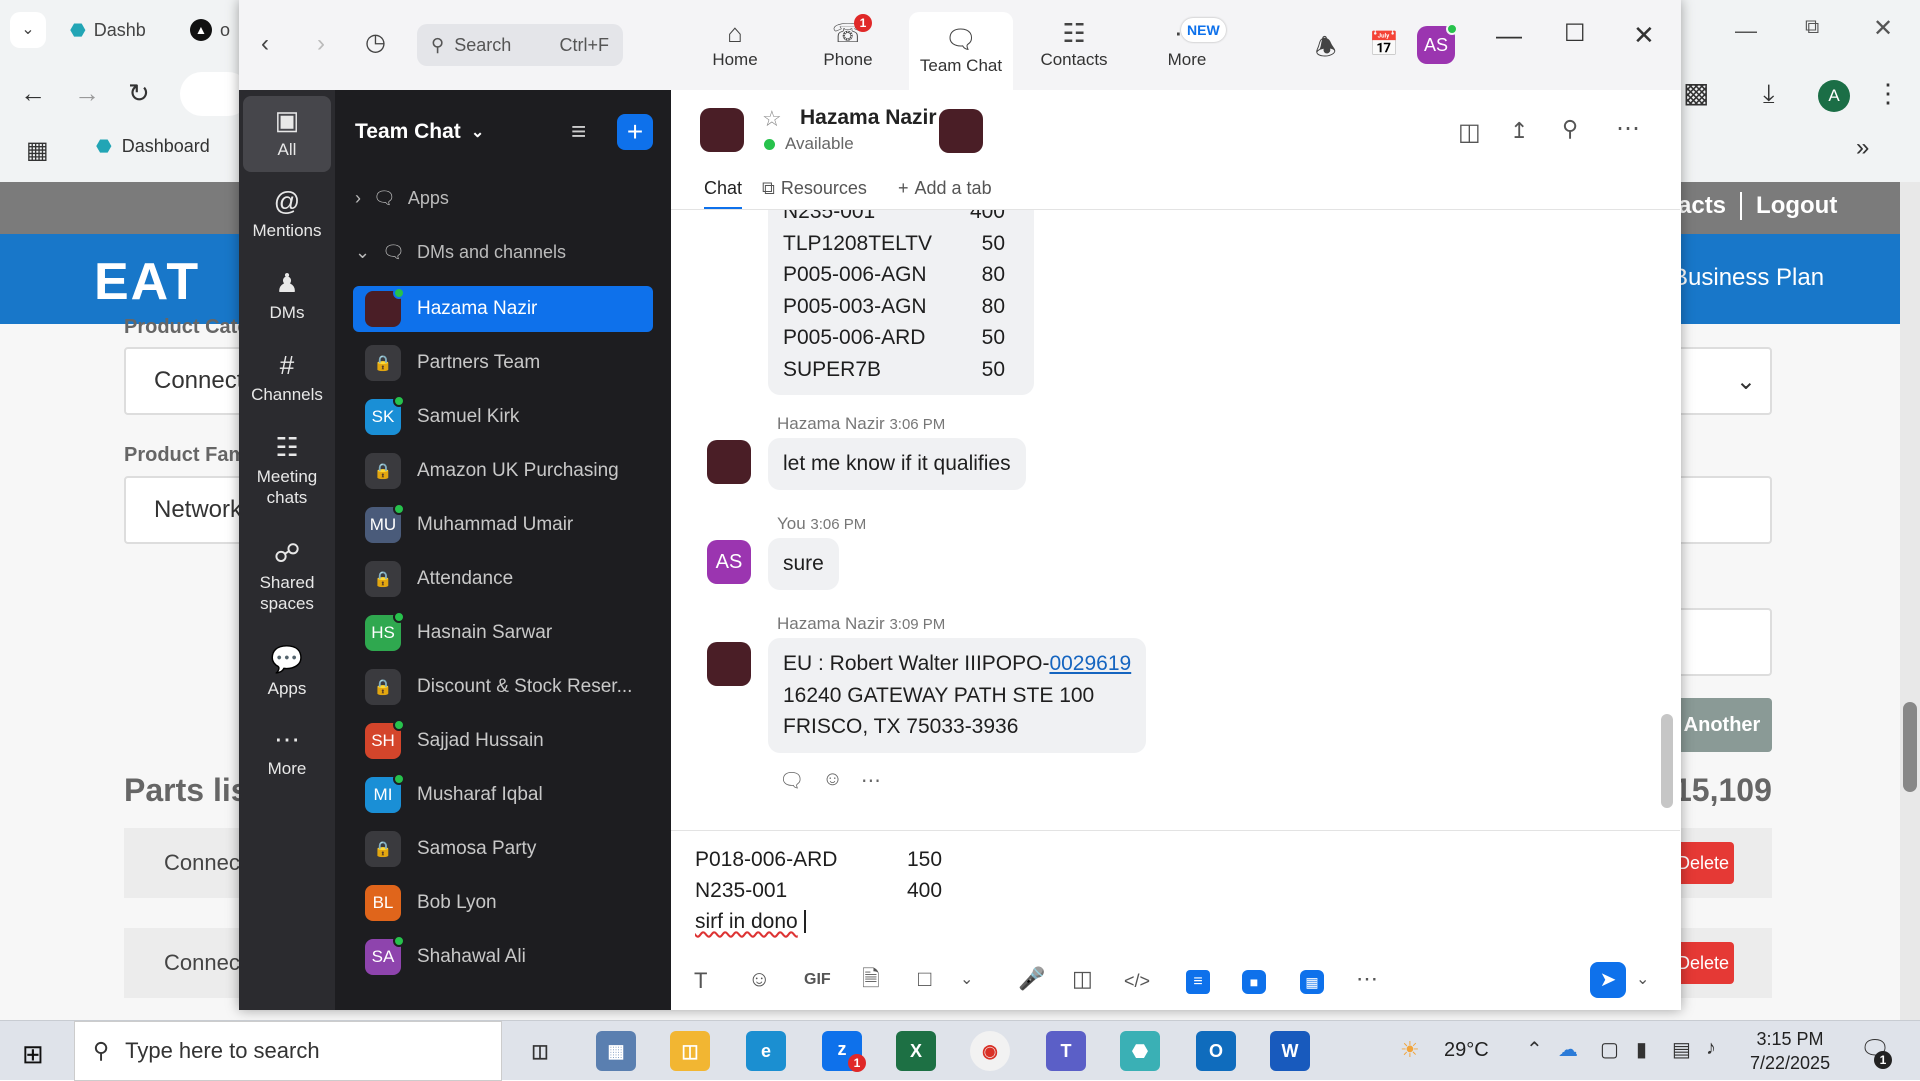 The width and height of the screenshot is (1920, 1081). What do you see at coordinates (871, 979) in the screenshot?
I see `file-icon: 🗎` at bounding box center [871, 979].